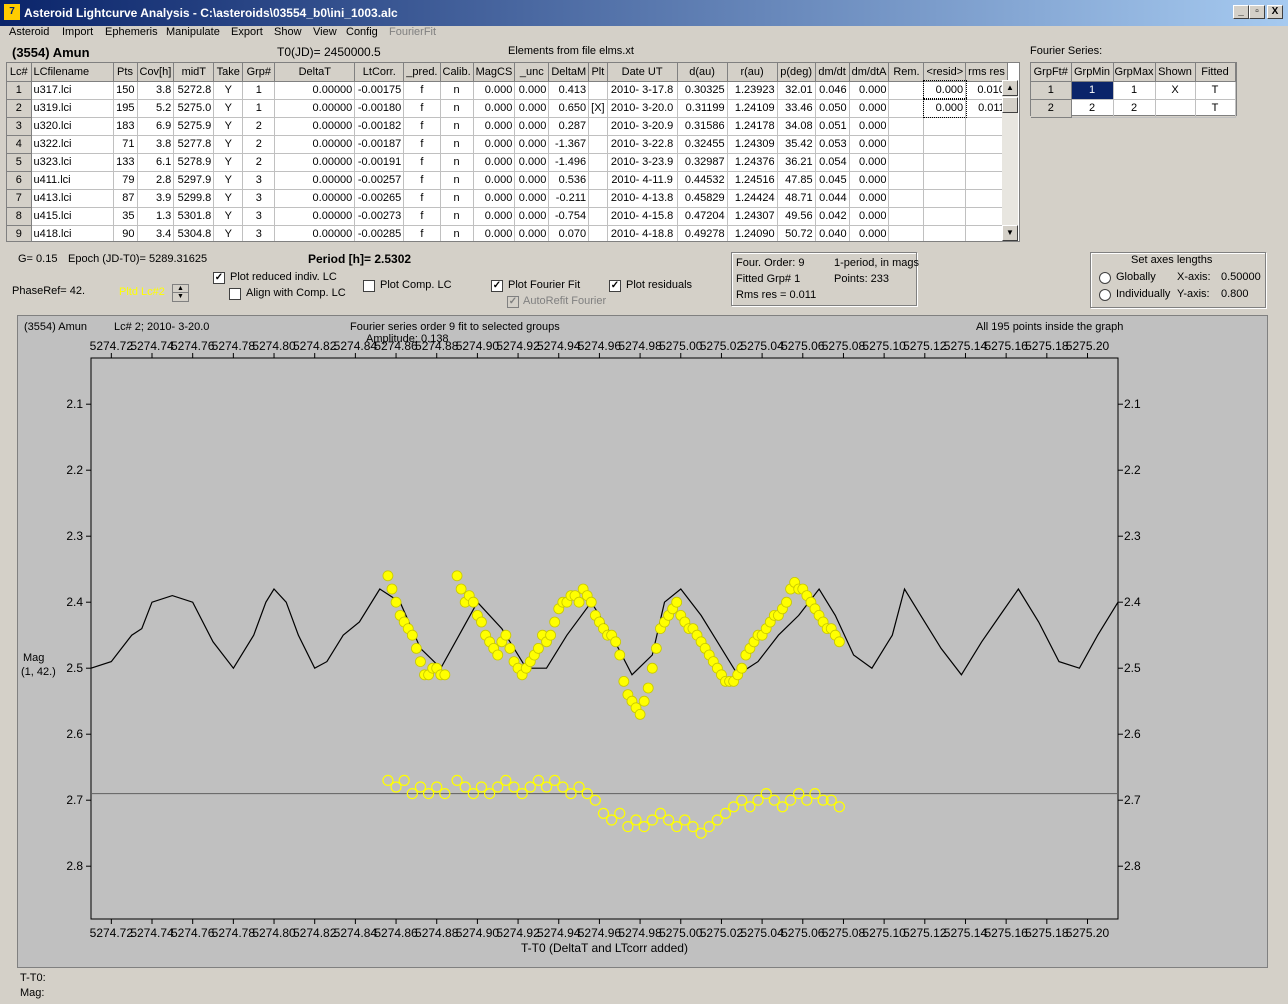 This screenshot has height=1004, width=1288. What do you see at coordinates (156, 216) in the screenshot?
I see `table-cell: 1.3` at bounding box center [156, 216].